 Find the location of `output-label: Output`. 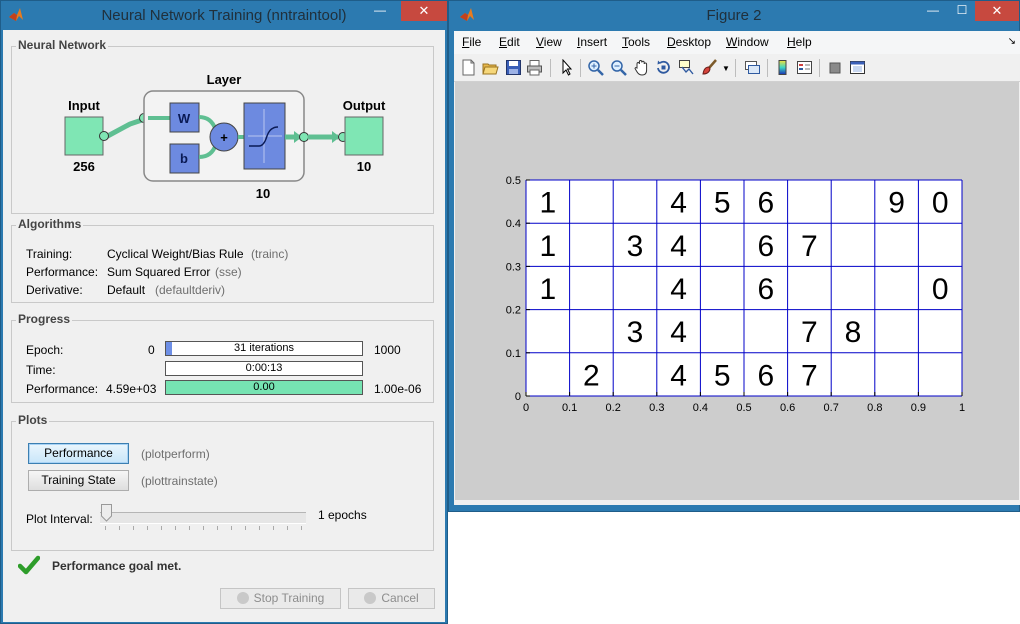

output-label: Output is located at coordinates (364, 105).